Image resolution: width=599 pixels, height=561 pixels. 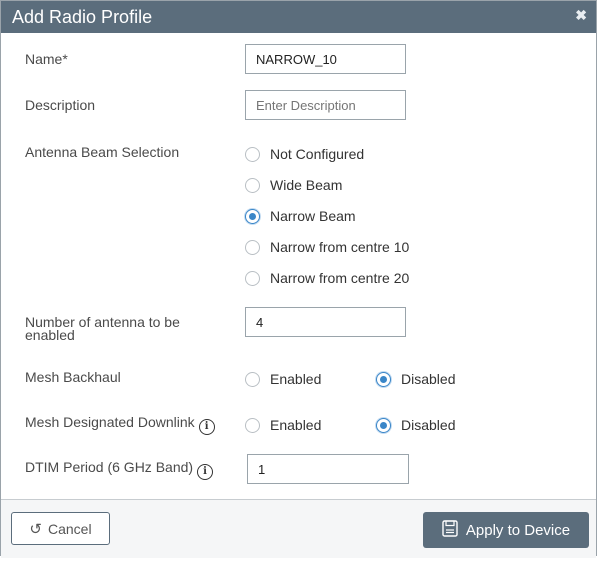 What do you see at coordinates (325, 105) in the screenshot?
I see `description-input` at bounding box center [325, 105].